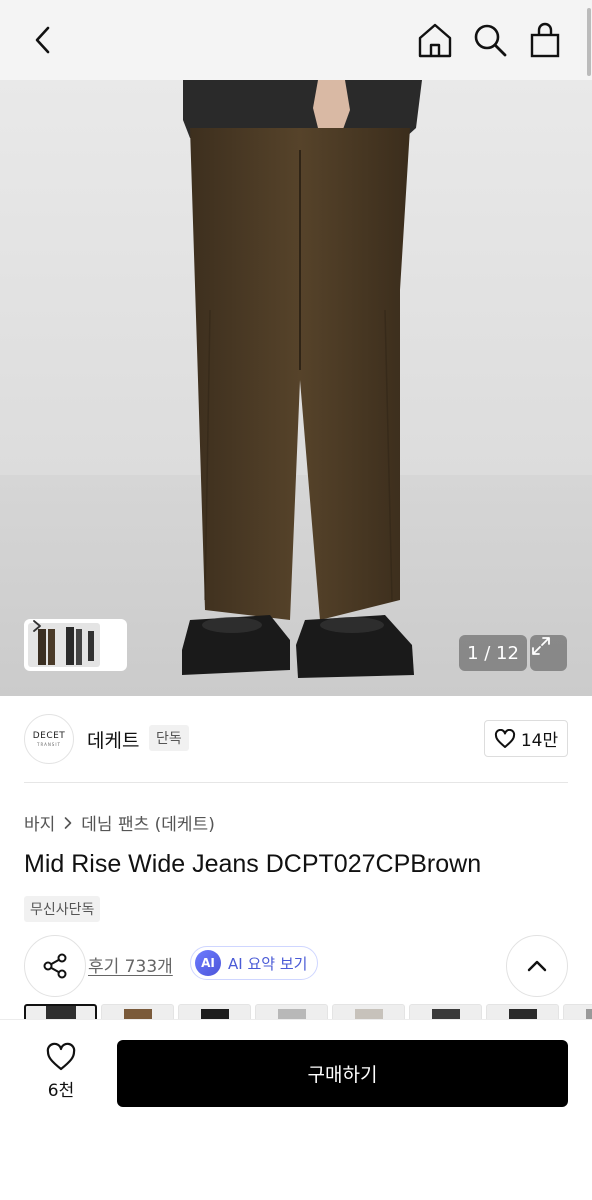  Describe the element at coordinates (296, 740) in the screenshot. I see `brand-row: DECET TRANSIT 데케트 단독 14만` at that location.